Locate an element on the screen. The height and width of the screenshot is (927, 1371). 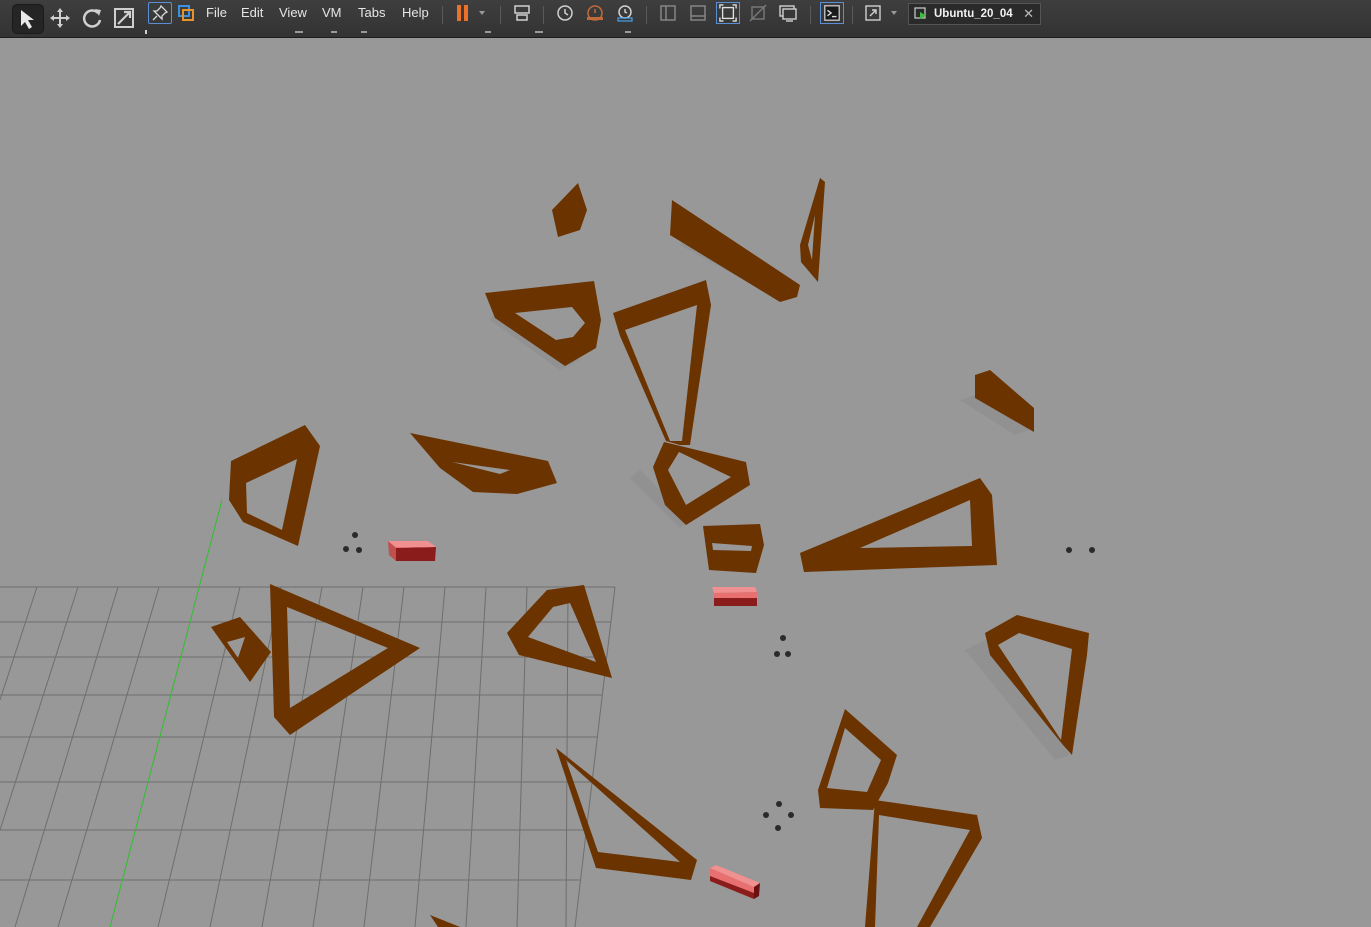
translate-icon is located at coordinates (60, 18).